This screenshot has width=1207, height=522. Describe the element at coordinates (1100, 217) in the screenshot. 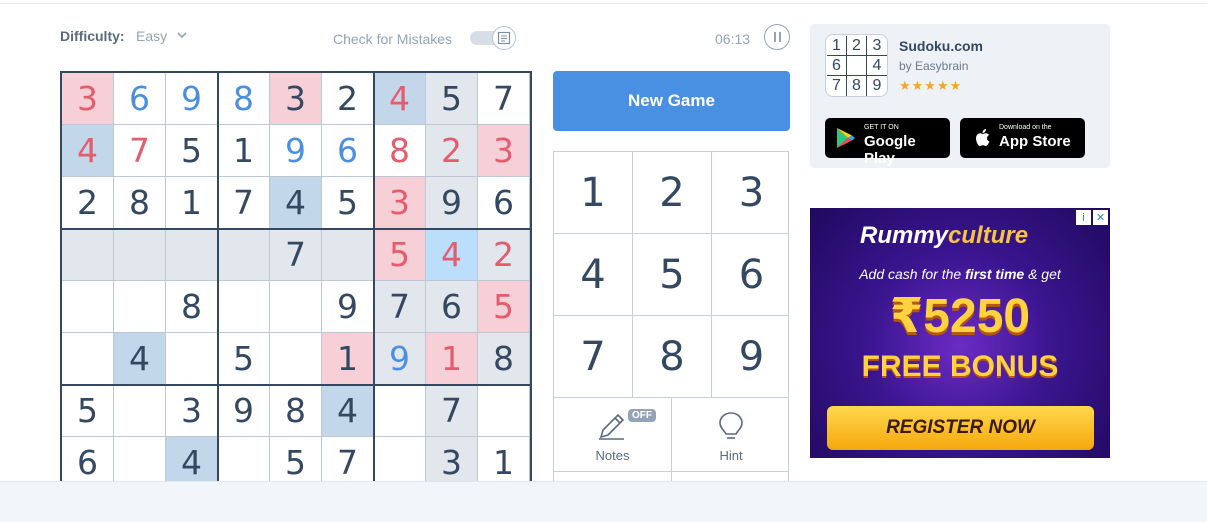

I see `ad-close-icon: ✕` at that location.